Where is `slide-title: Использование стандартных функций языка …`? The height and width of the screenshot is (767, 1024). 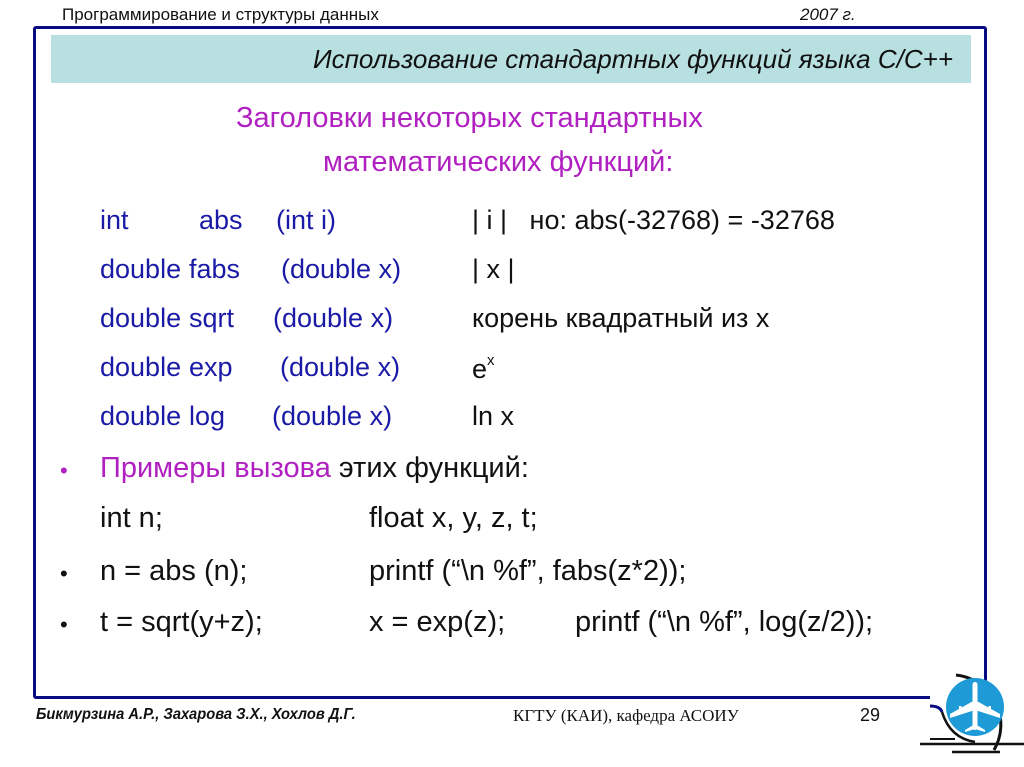 slide-title: Использование стандартных функций языка … is located at coordinates (633, 59).